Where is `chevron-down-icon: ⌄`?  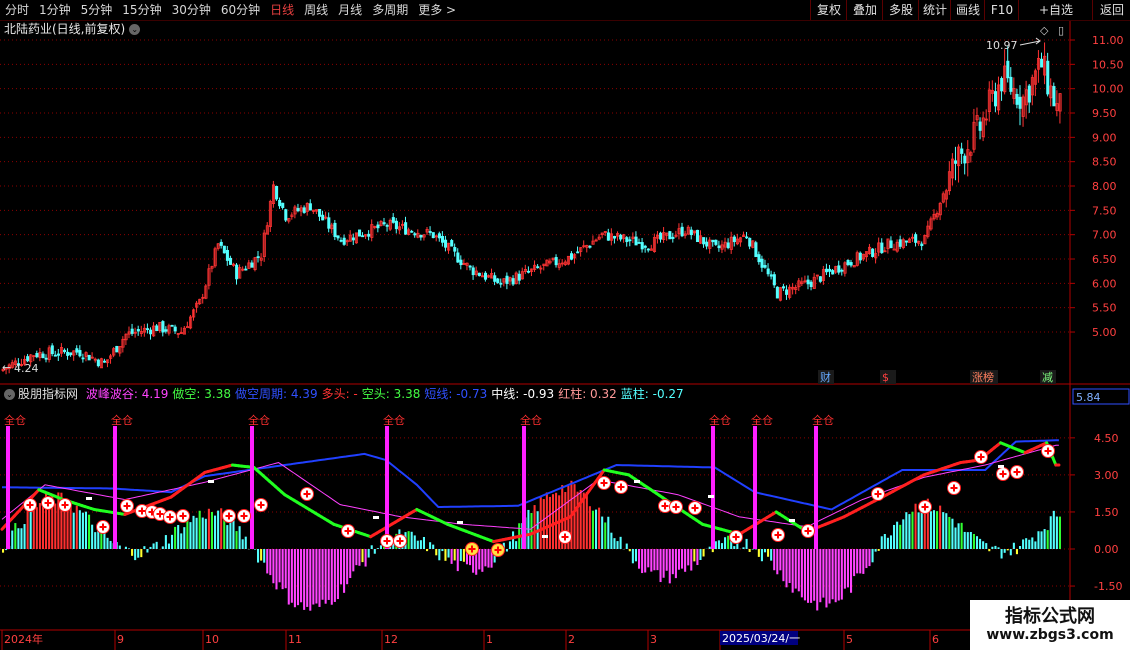 chevron-down-icon: ⌄ is located at coordinates (135, 29).